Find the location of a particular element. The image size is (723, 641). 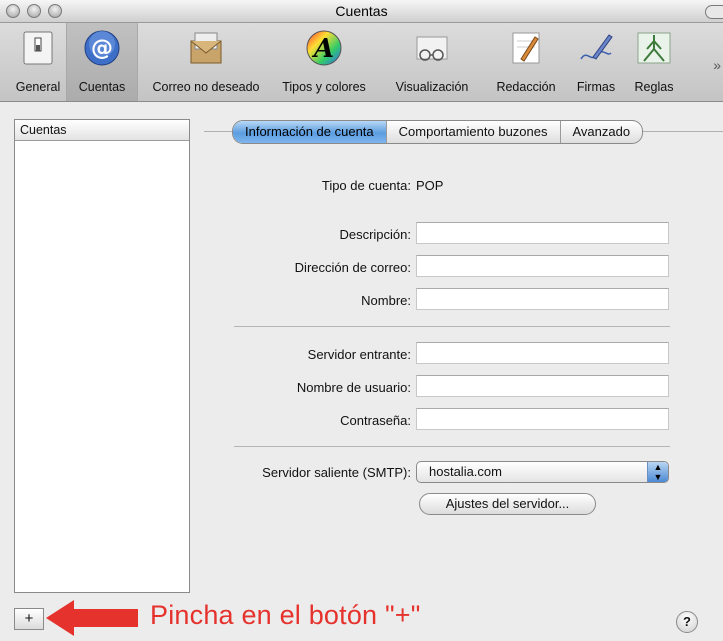

switch-icon is located at coordinates (38, 48).